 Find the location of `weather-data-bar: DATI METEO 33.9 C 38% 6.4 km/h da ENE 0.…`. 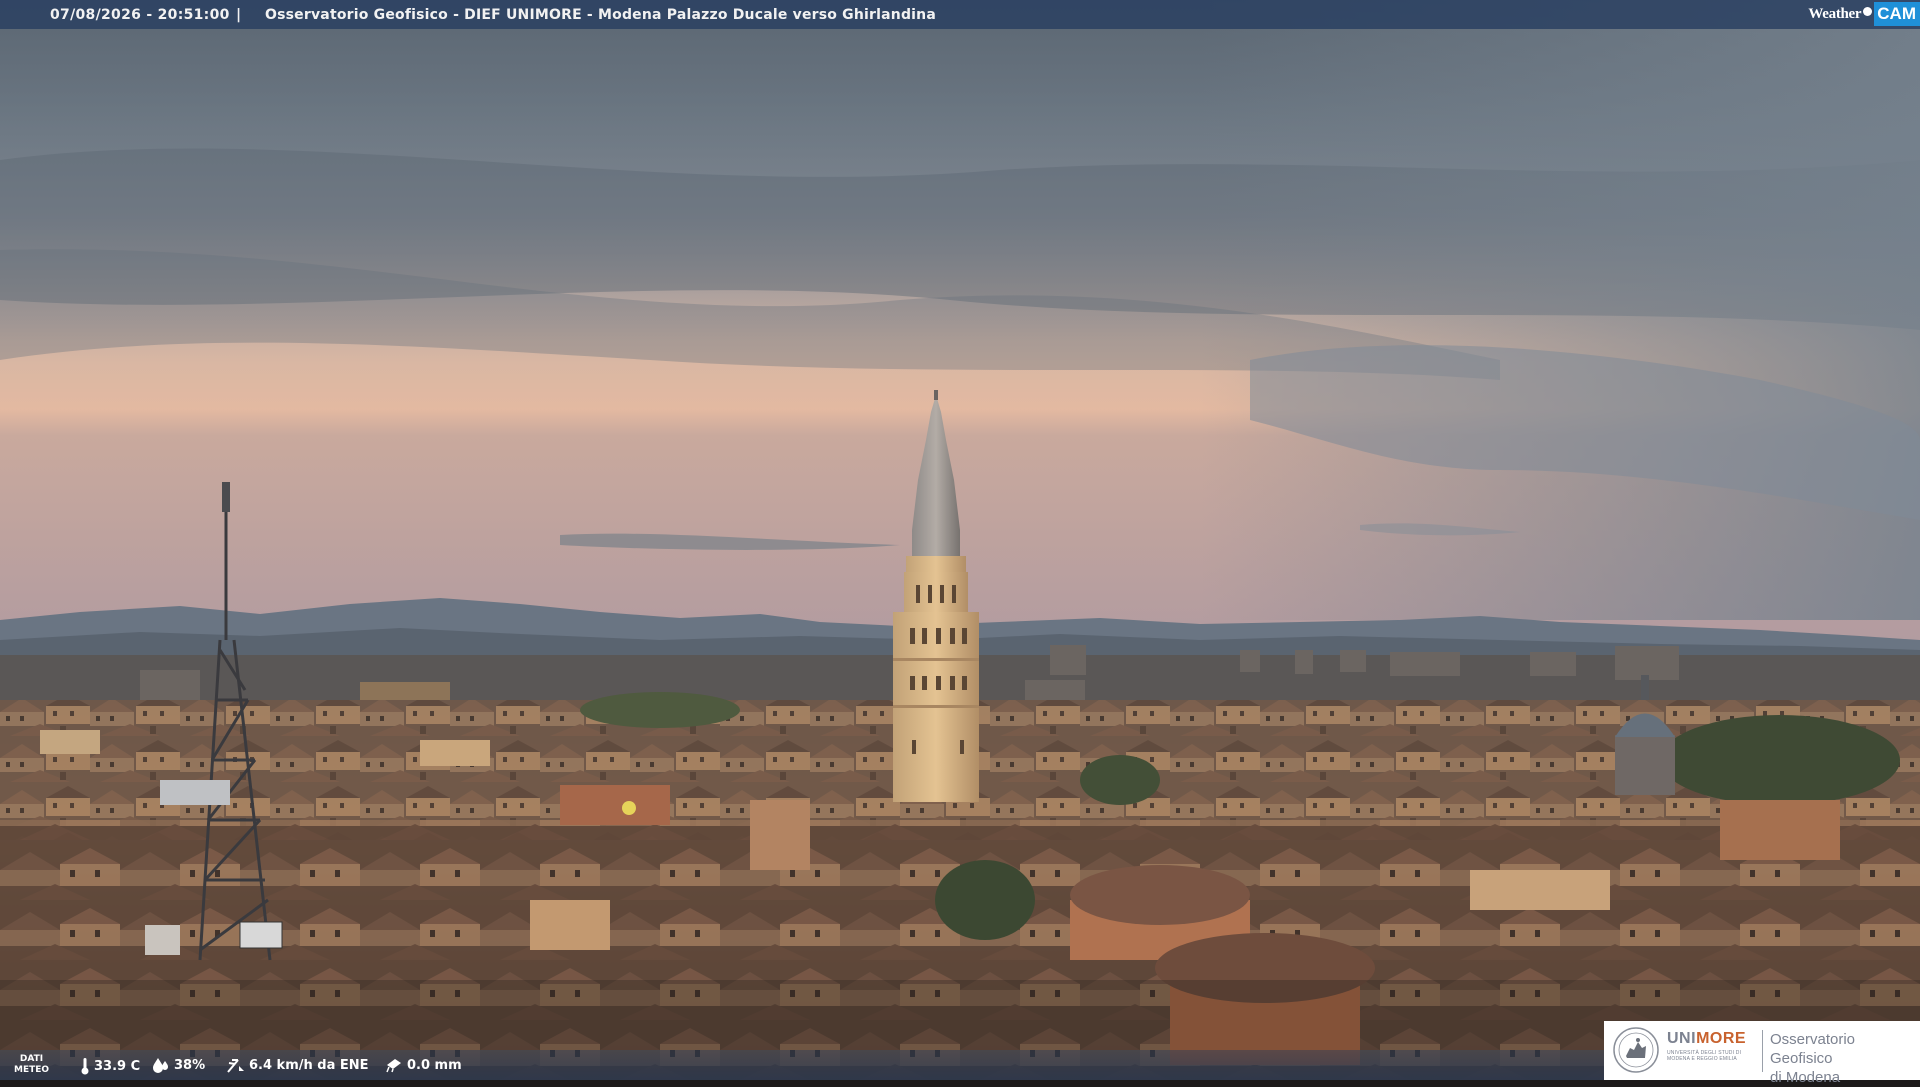

weather-data-bar: DATI METEO 33.9 C 38% 6.4 km/h da ENE 0.… is located at coordinates (802, 1065).